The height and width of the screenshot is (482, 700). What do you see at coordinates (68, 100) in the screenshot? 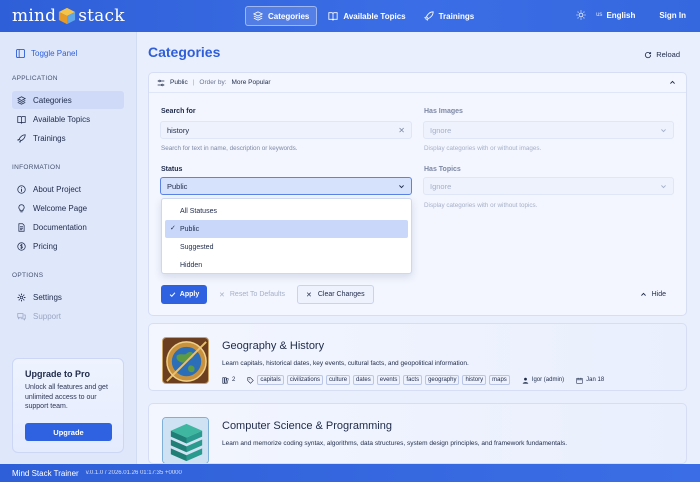
I see `sidebar-item-categories: Categories` at bounding box center [68, 100].